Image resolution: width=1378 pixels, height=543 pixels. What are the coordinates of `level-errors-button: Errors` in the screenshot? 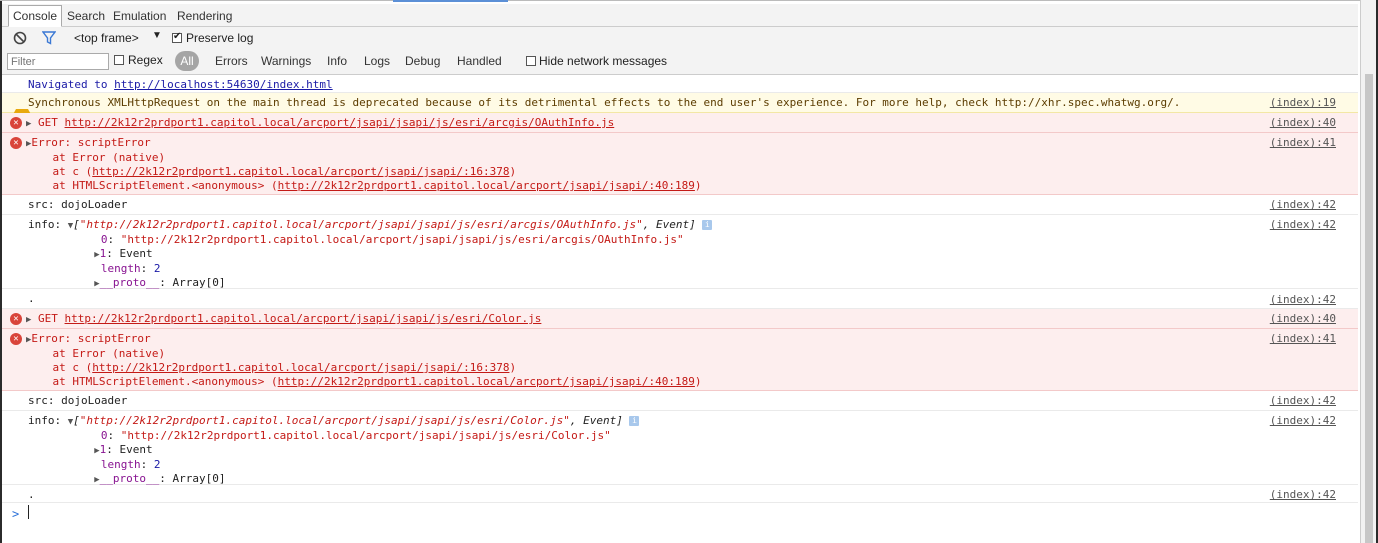 It's located at (231, 61).